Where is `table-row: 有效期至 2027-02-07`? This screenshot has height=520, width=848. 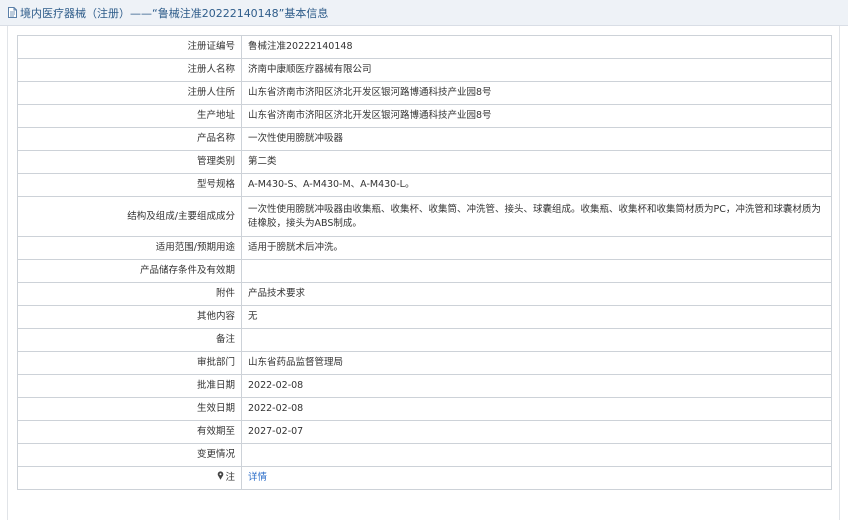 table-row: 有效期至 2027-02-07 is located at coordinates (424, 432).